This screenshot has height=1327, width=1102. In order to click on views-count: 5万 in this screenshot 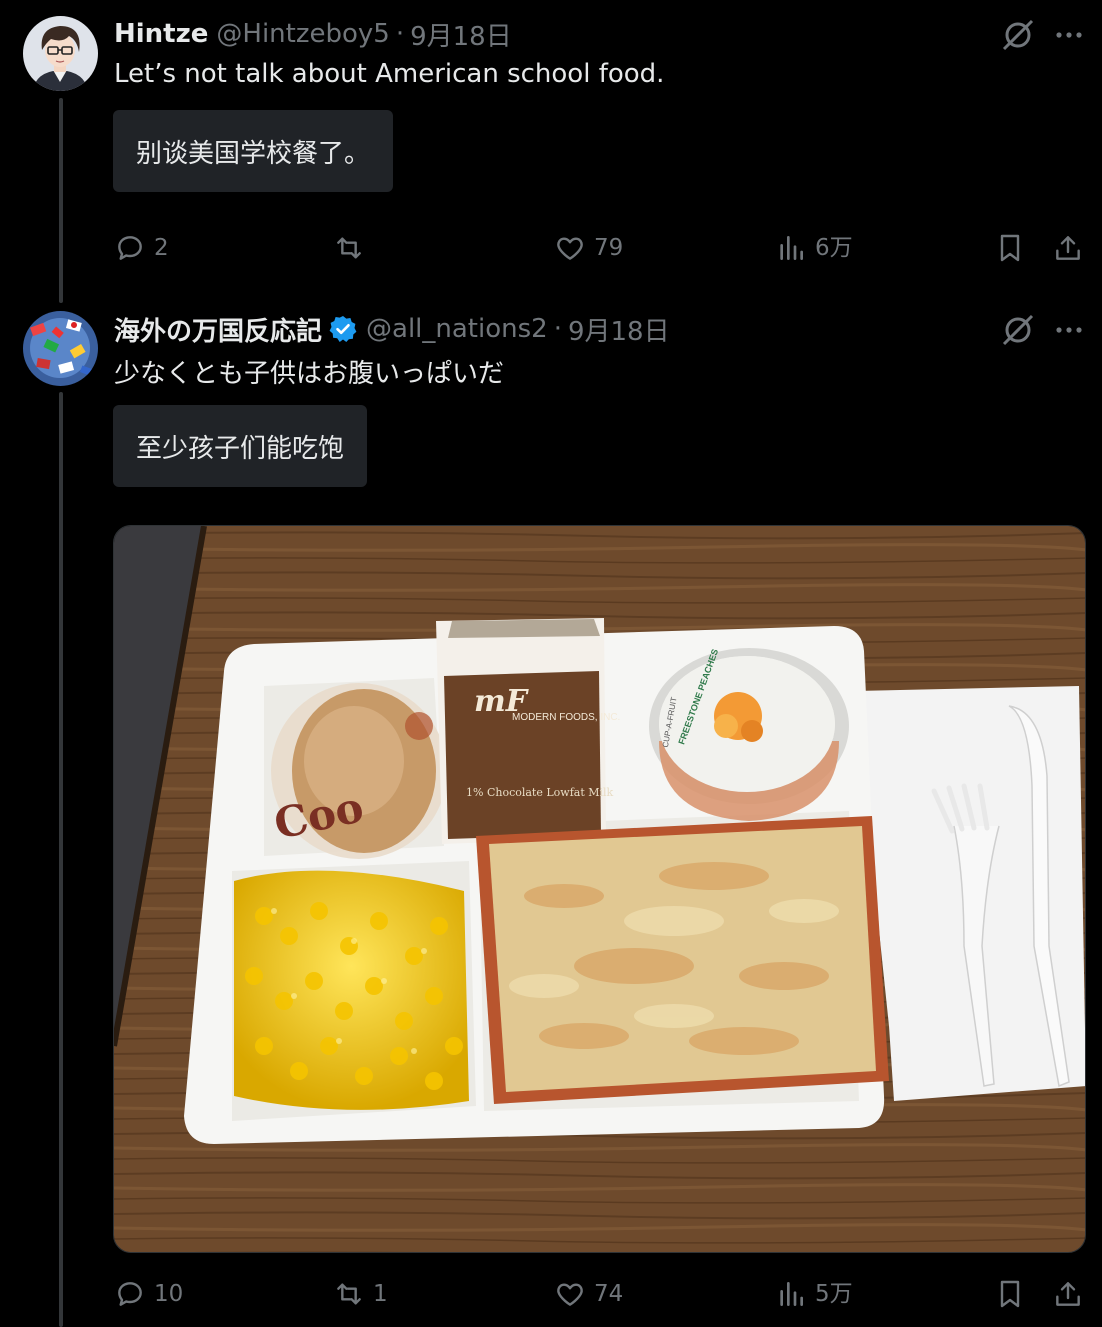, I will do `click(834, 1294)`.